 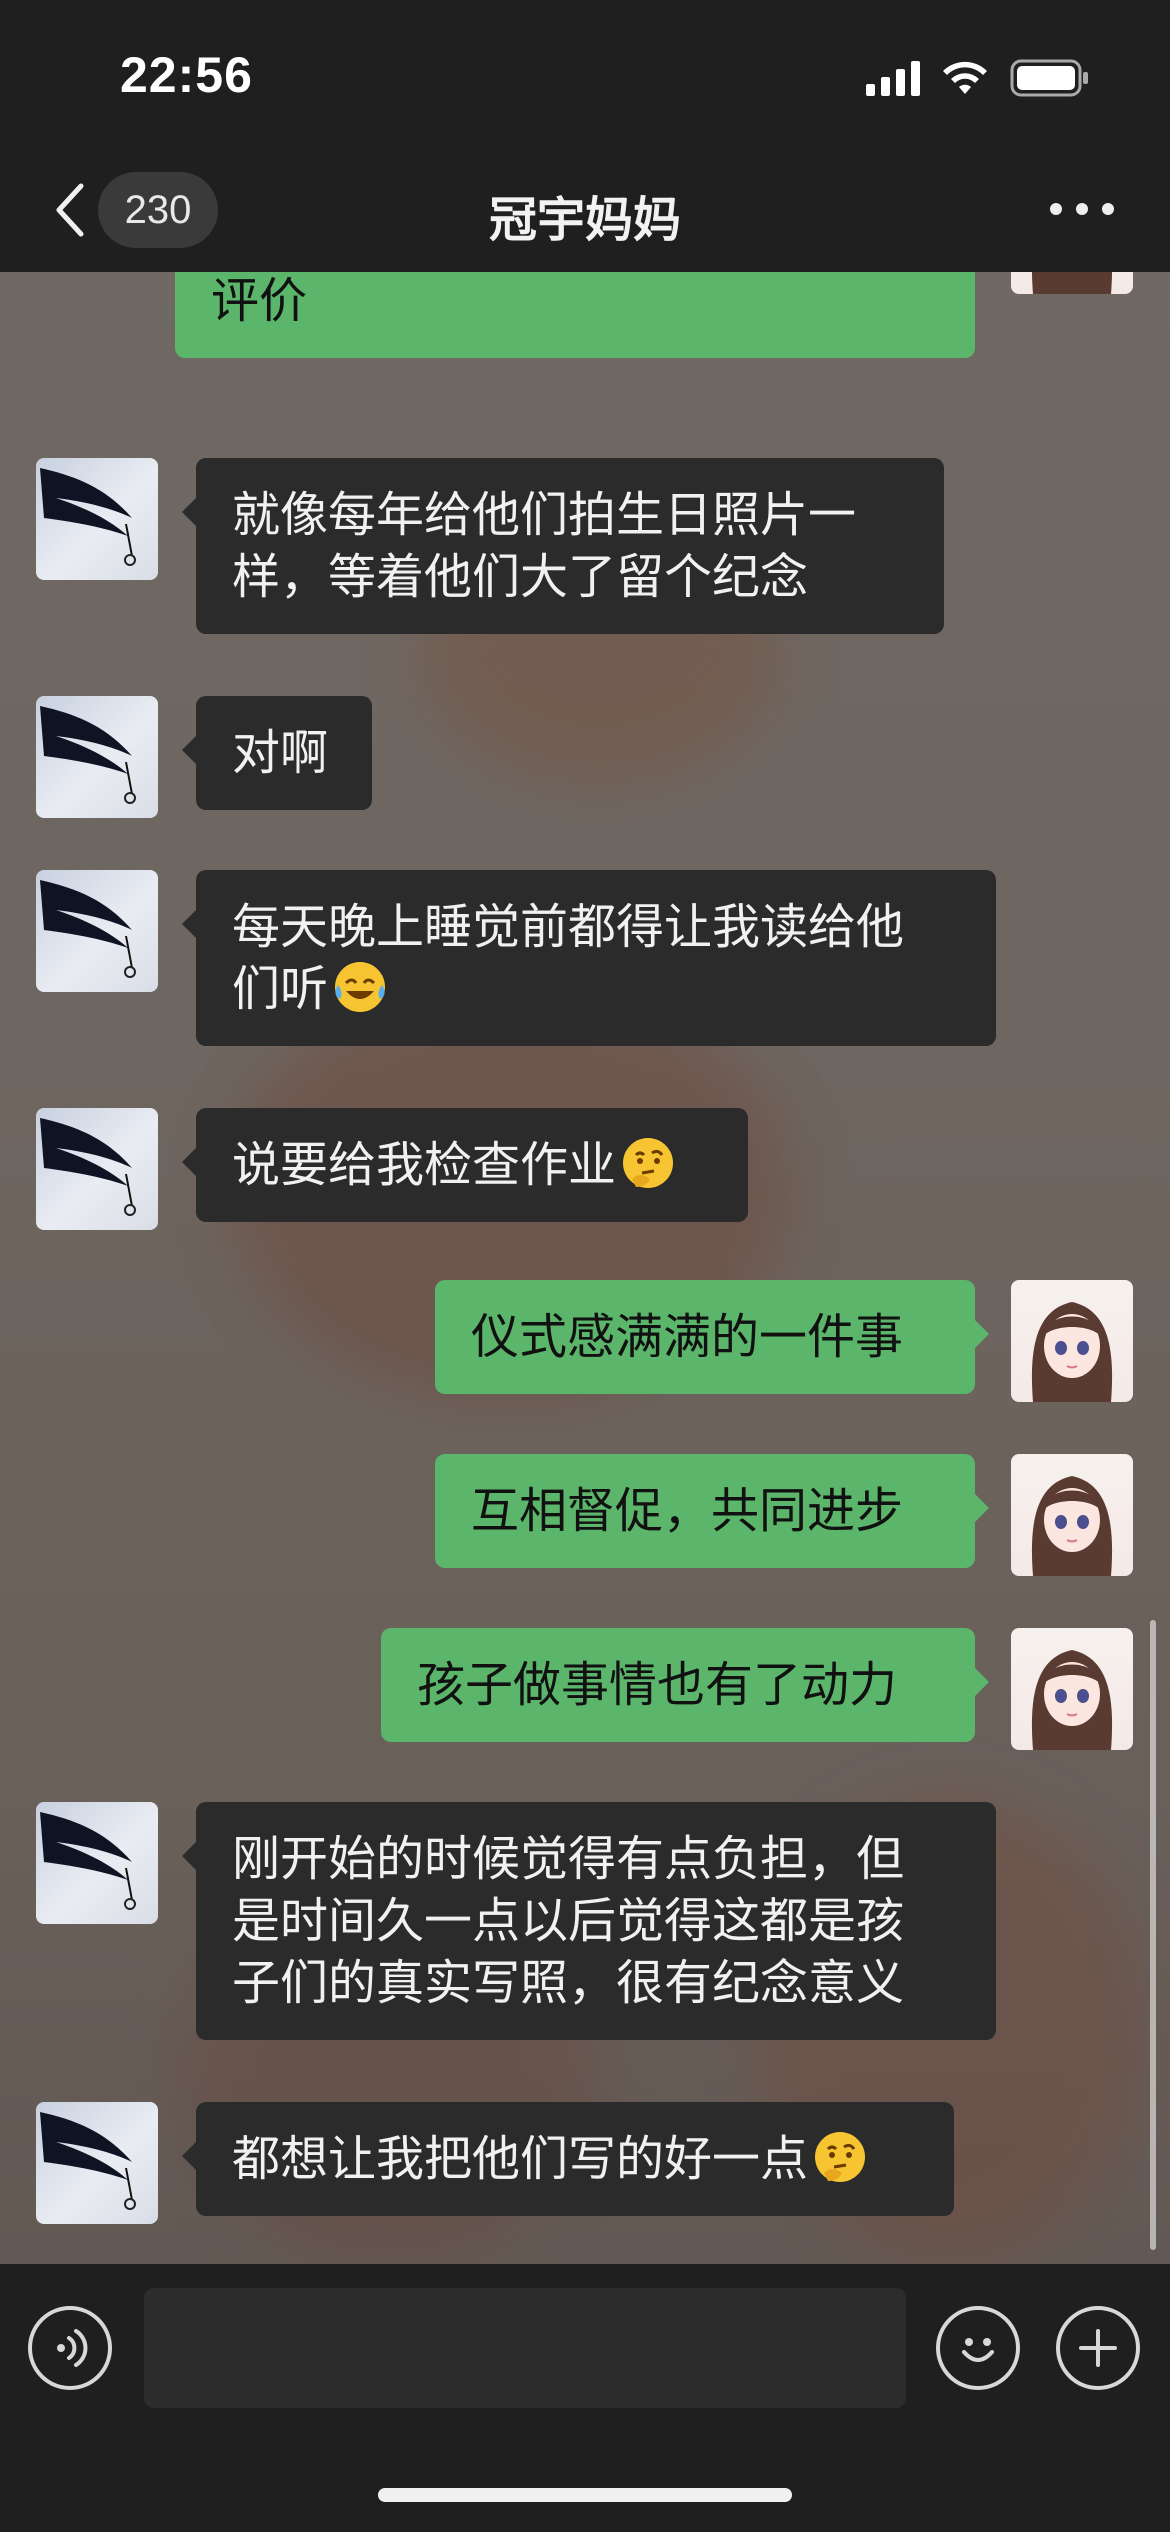 What do you see at coordinates (1050, 78) in the screenshot?
I see `battery-icon` at bounding box center [1050, 78].